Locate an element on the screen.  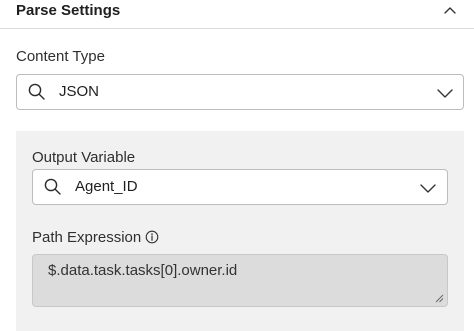
section-title: Parse Settings is located at coordinates (68, 10).